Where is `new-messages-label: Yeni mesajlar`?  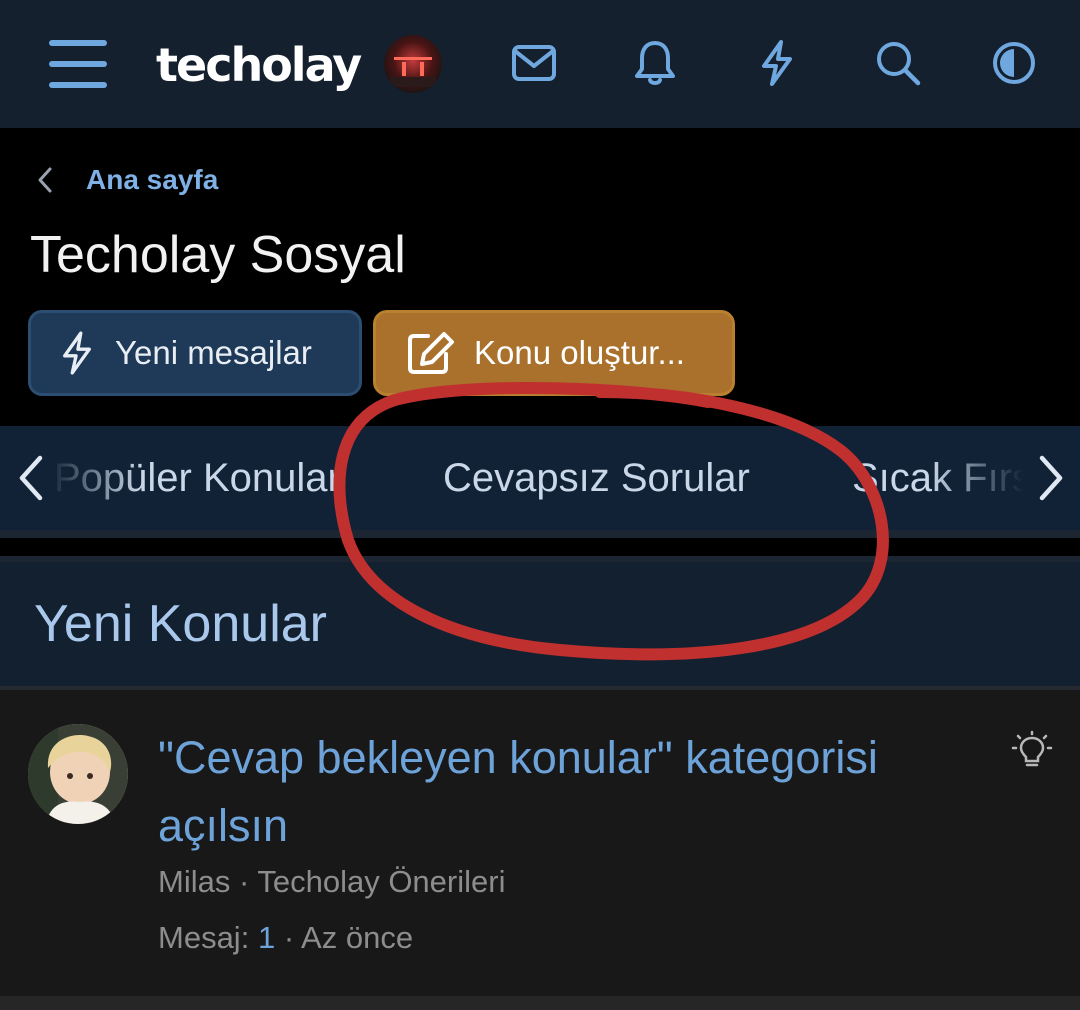
new-messages-label: Yeni mesajlar is located at coordinates (213, 352).